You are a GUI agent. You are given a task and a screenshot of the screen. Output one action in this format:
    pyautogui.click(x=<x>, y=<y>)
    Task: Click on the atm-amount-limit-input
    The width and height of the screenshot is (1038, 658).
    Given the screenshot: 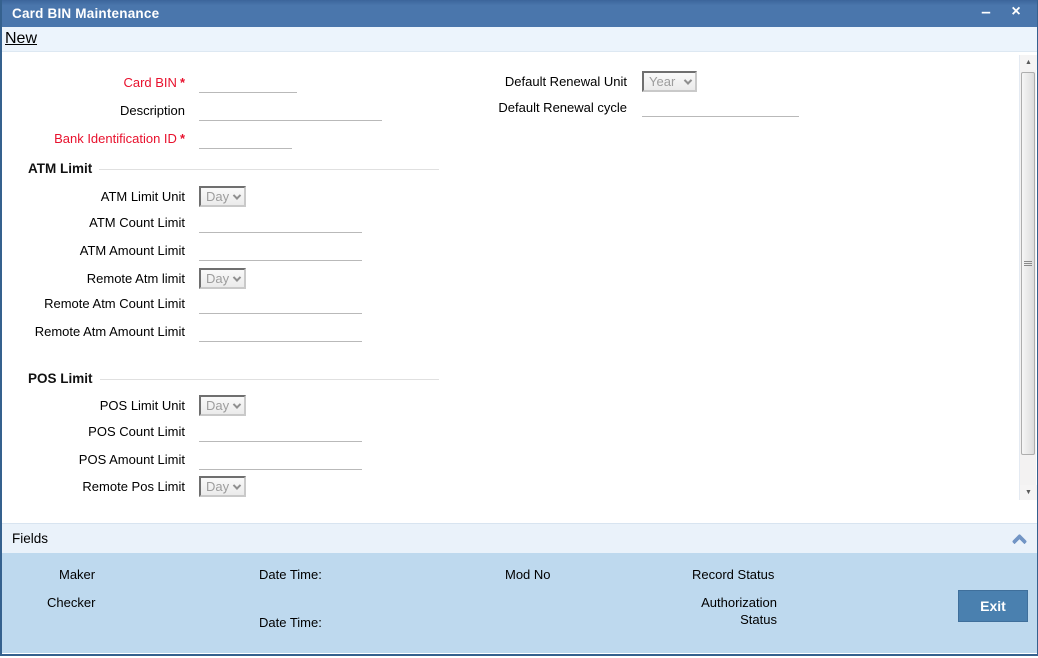 What is the action you would take?
    pyautogui.click(x=280, y=252)
    